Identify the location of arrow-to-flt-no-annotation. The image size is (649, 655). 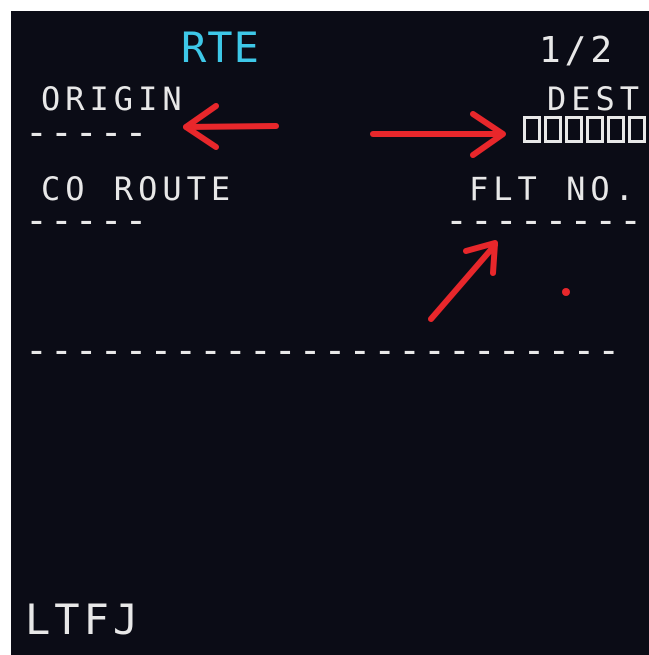
(463, 281).